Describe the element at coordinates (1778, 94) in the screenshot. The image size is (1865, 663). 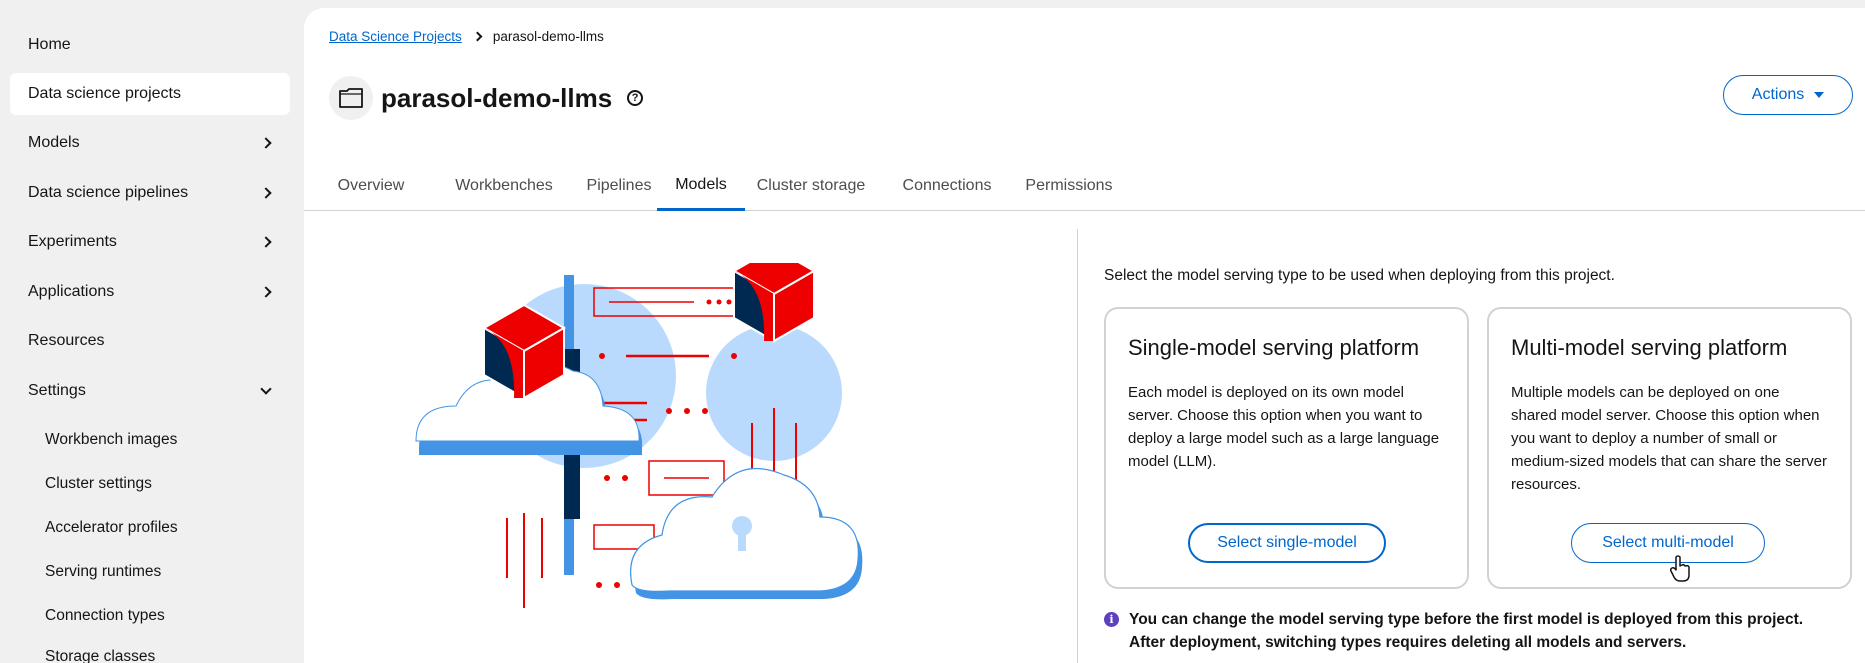
I see `actions-label: Actions` at that location.